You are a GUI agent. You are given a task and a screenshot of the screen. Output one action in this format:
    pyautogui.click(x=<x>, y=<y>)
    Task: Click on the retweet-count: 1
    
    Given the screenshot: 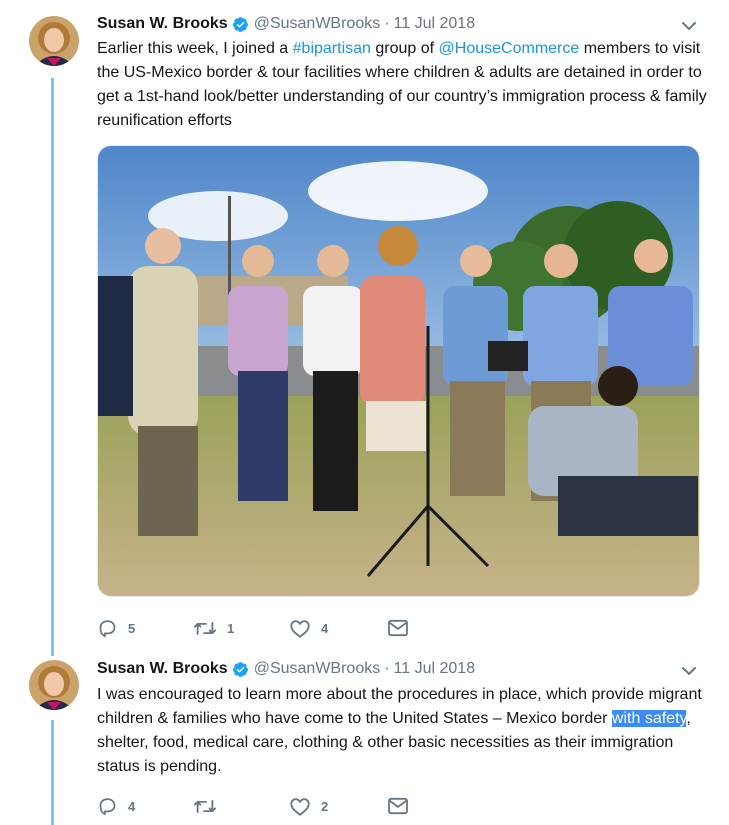 What is the action you would take?
    pyautogui.click(x=231, y=628)
    